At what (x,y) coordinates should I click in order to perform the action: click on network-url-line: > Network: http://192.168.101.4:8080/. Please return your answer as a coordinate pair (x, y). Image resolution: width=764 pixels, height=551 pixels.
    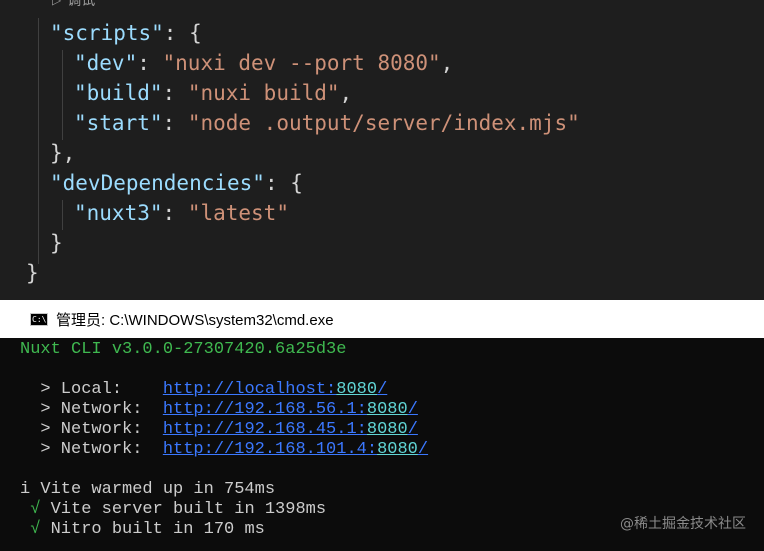
    Looking at the image, I should click on (224, 449).